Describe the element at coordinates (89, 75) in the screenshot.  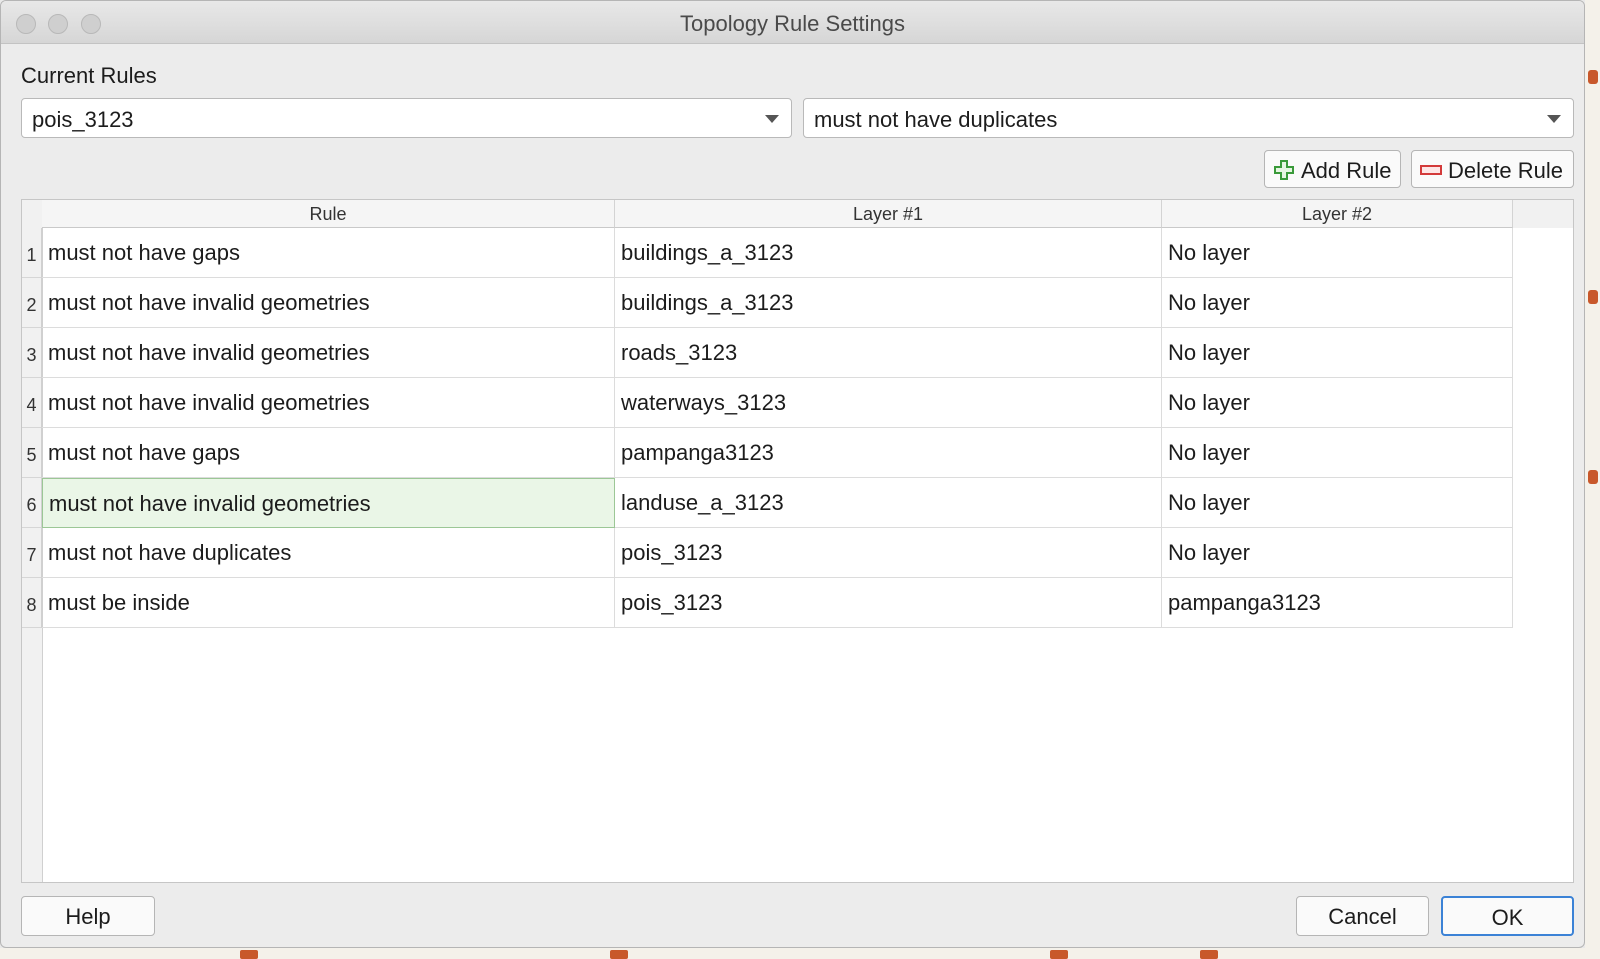
I see `current-rules-label: Current Rules` at that location.